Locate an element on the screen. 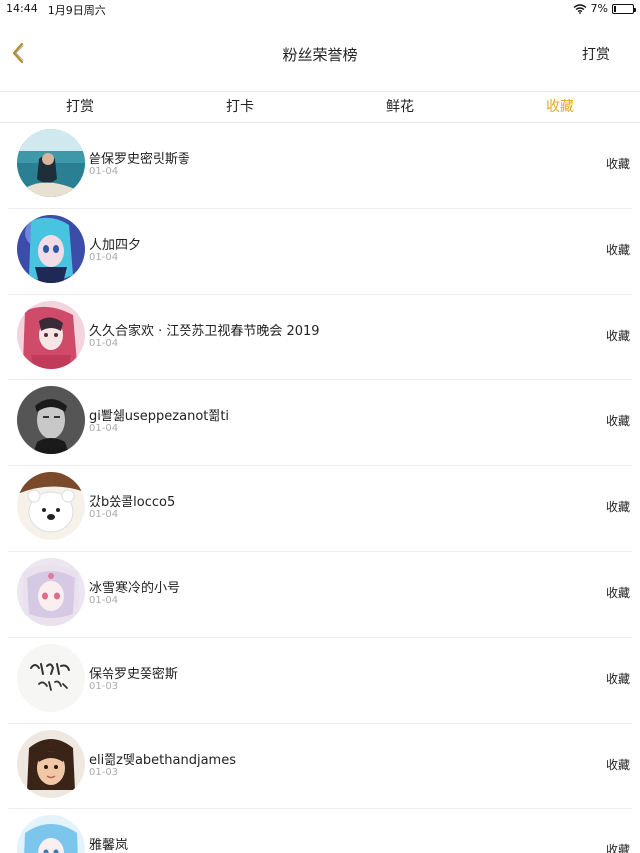 This screenshot has width=640, height=853. page-title: 粉丝荣誉榜 is located at coordinates (320, 55).